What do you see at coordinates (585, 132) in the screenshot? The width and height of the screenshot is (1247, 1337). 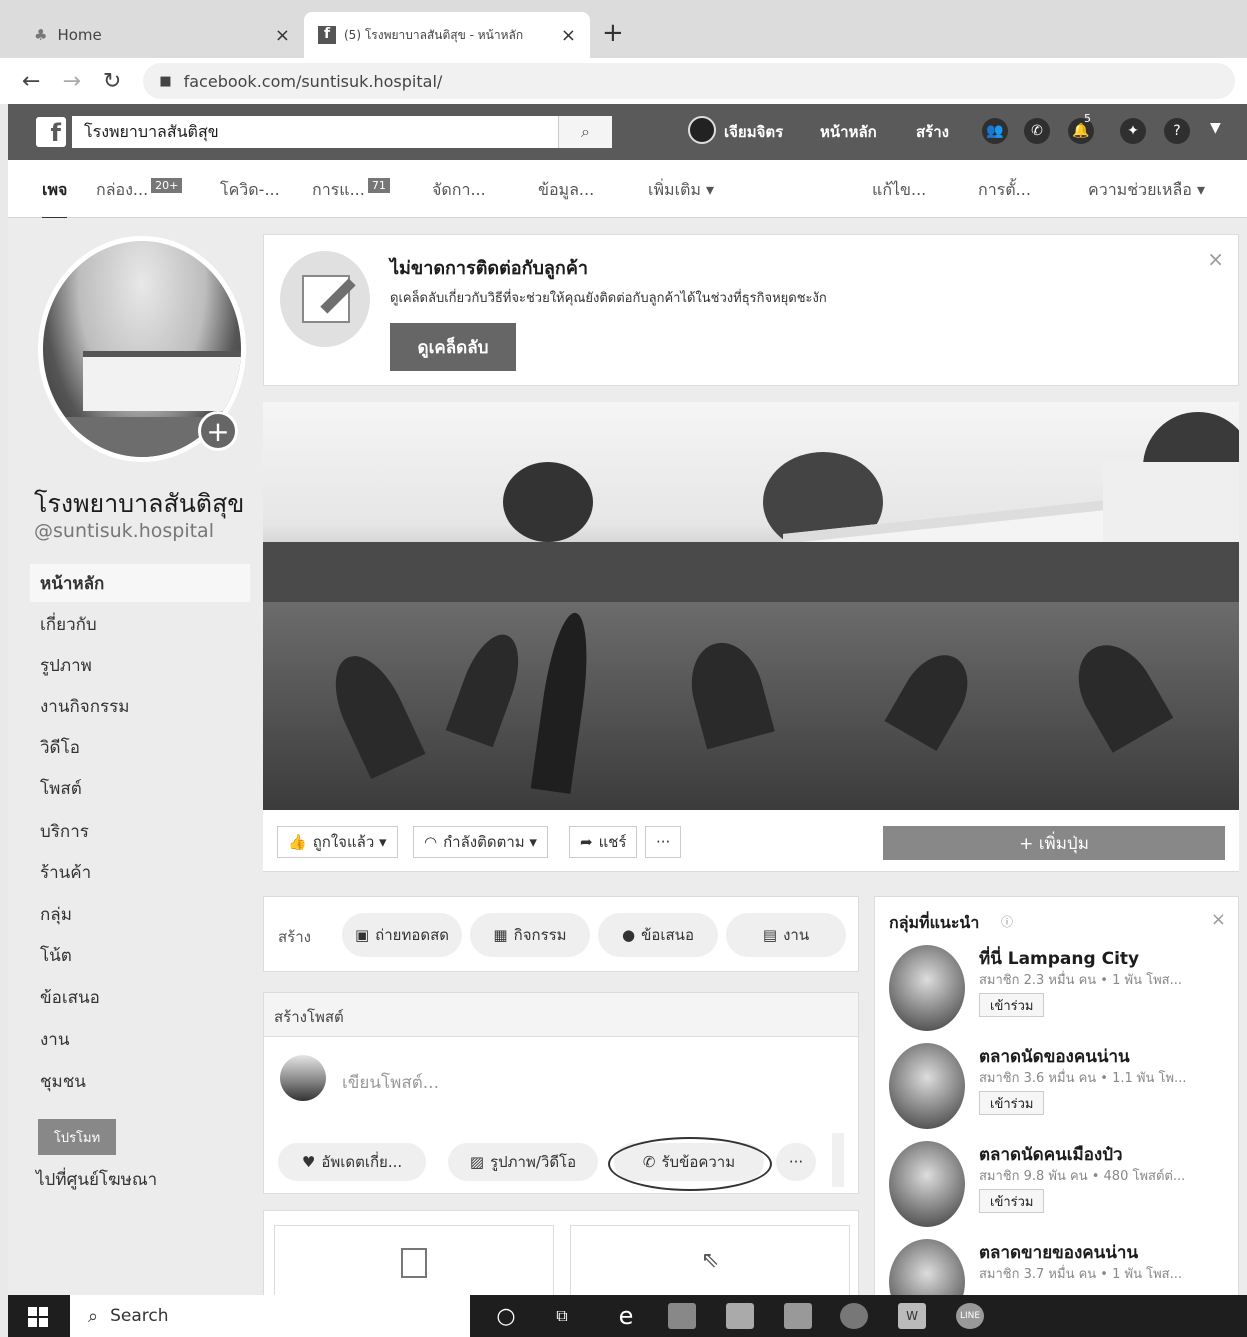 I see `search-icon: ⌕` at bounding box center [585, 132].